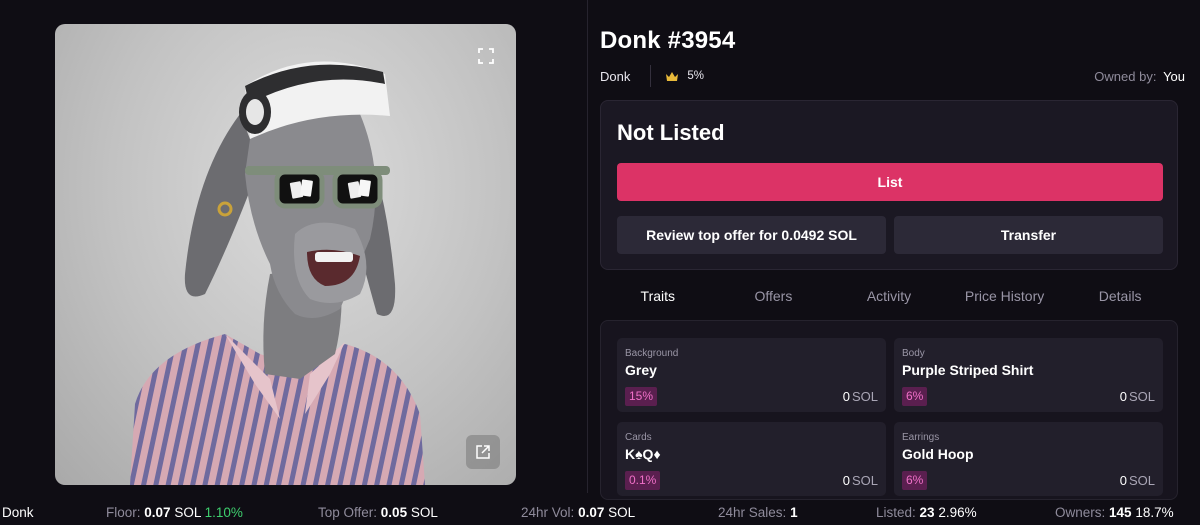  I want to click on open-external-button, so click(483, 452).